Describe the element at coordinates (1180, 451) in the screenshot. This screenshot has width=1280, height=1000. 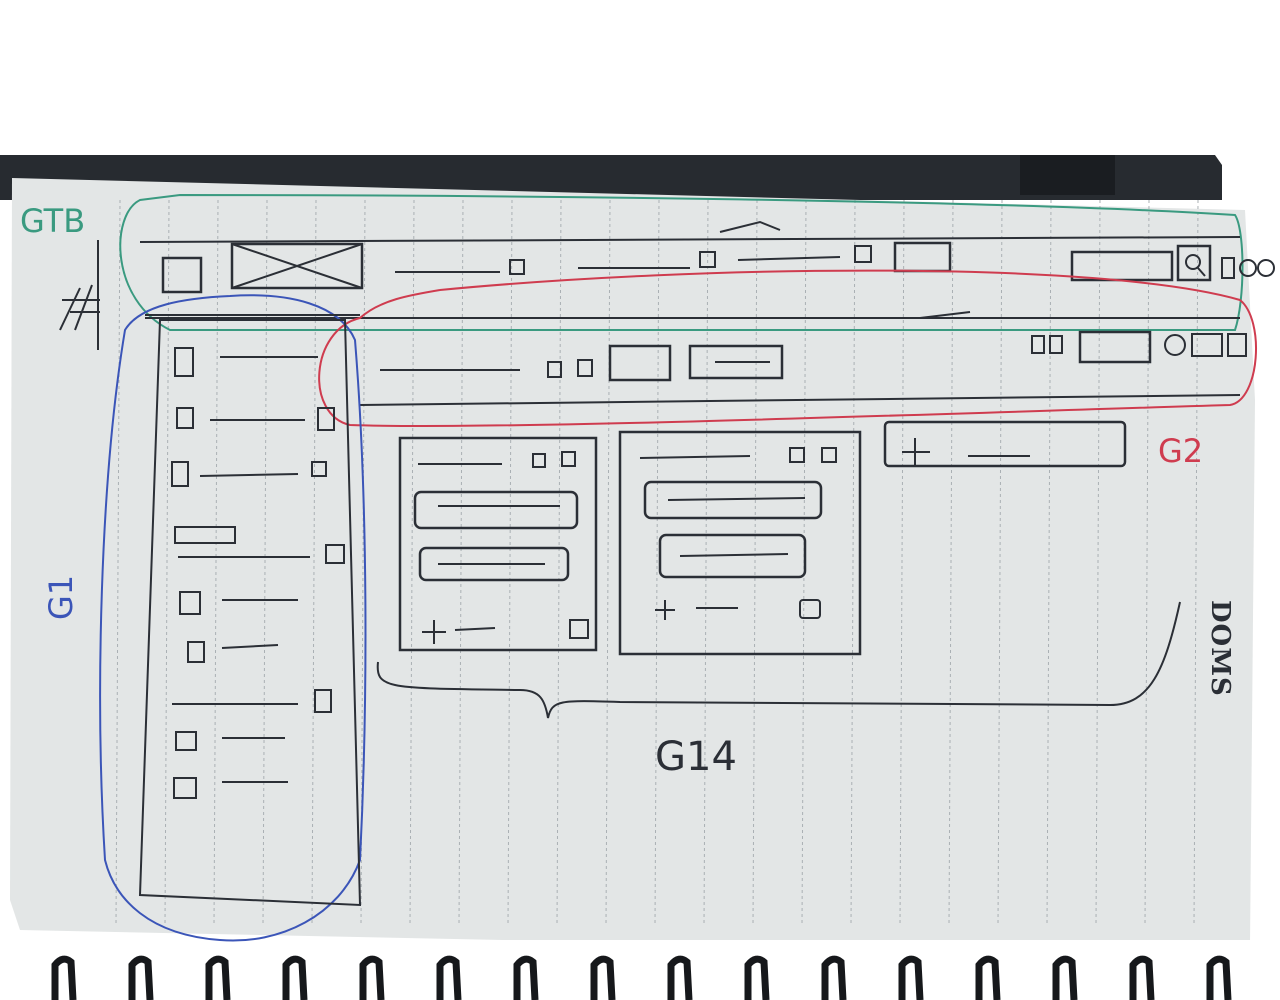
I see `label-sub-header: G2` at that location.